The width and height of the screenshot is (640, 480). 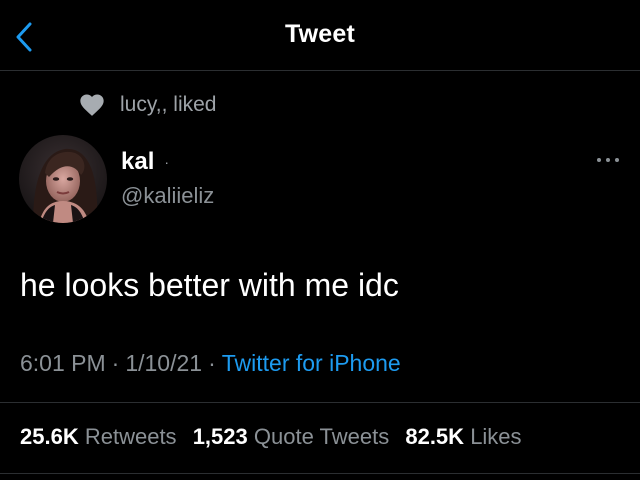 What do you see at coordinates (130, 436) in the screenshot?
I see `retweets-label: Retweets` at bounding box center [130, 436].